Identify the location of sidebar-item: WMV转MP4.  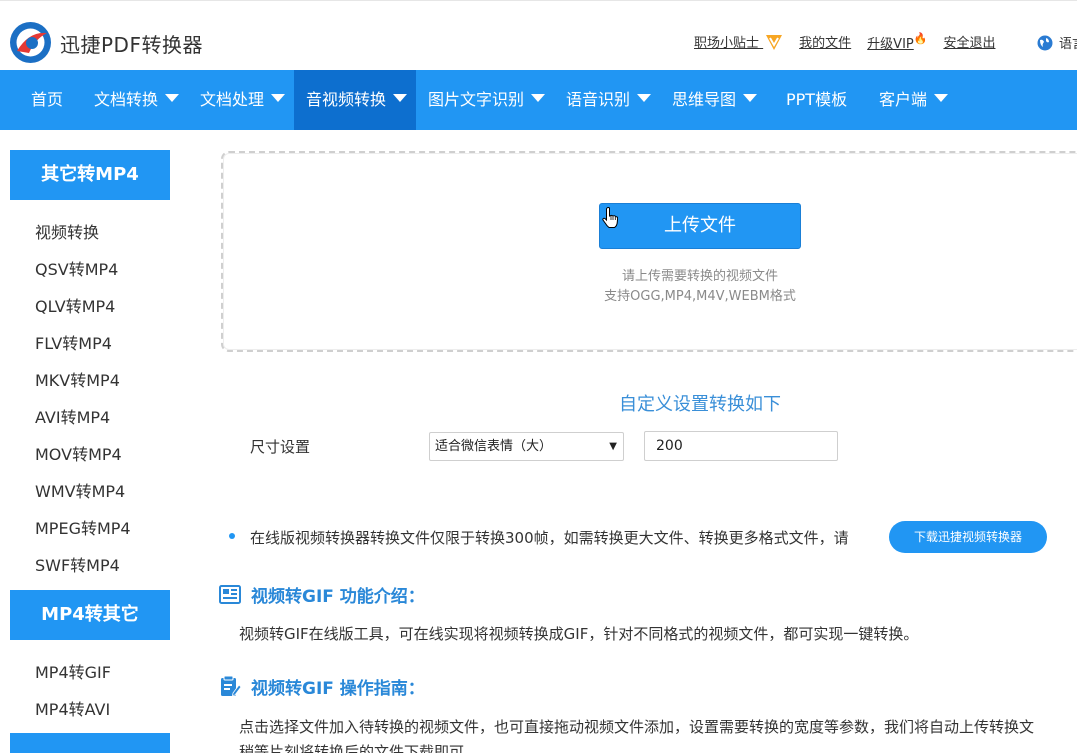
(80, 490).